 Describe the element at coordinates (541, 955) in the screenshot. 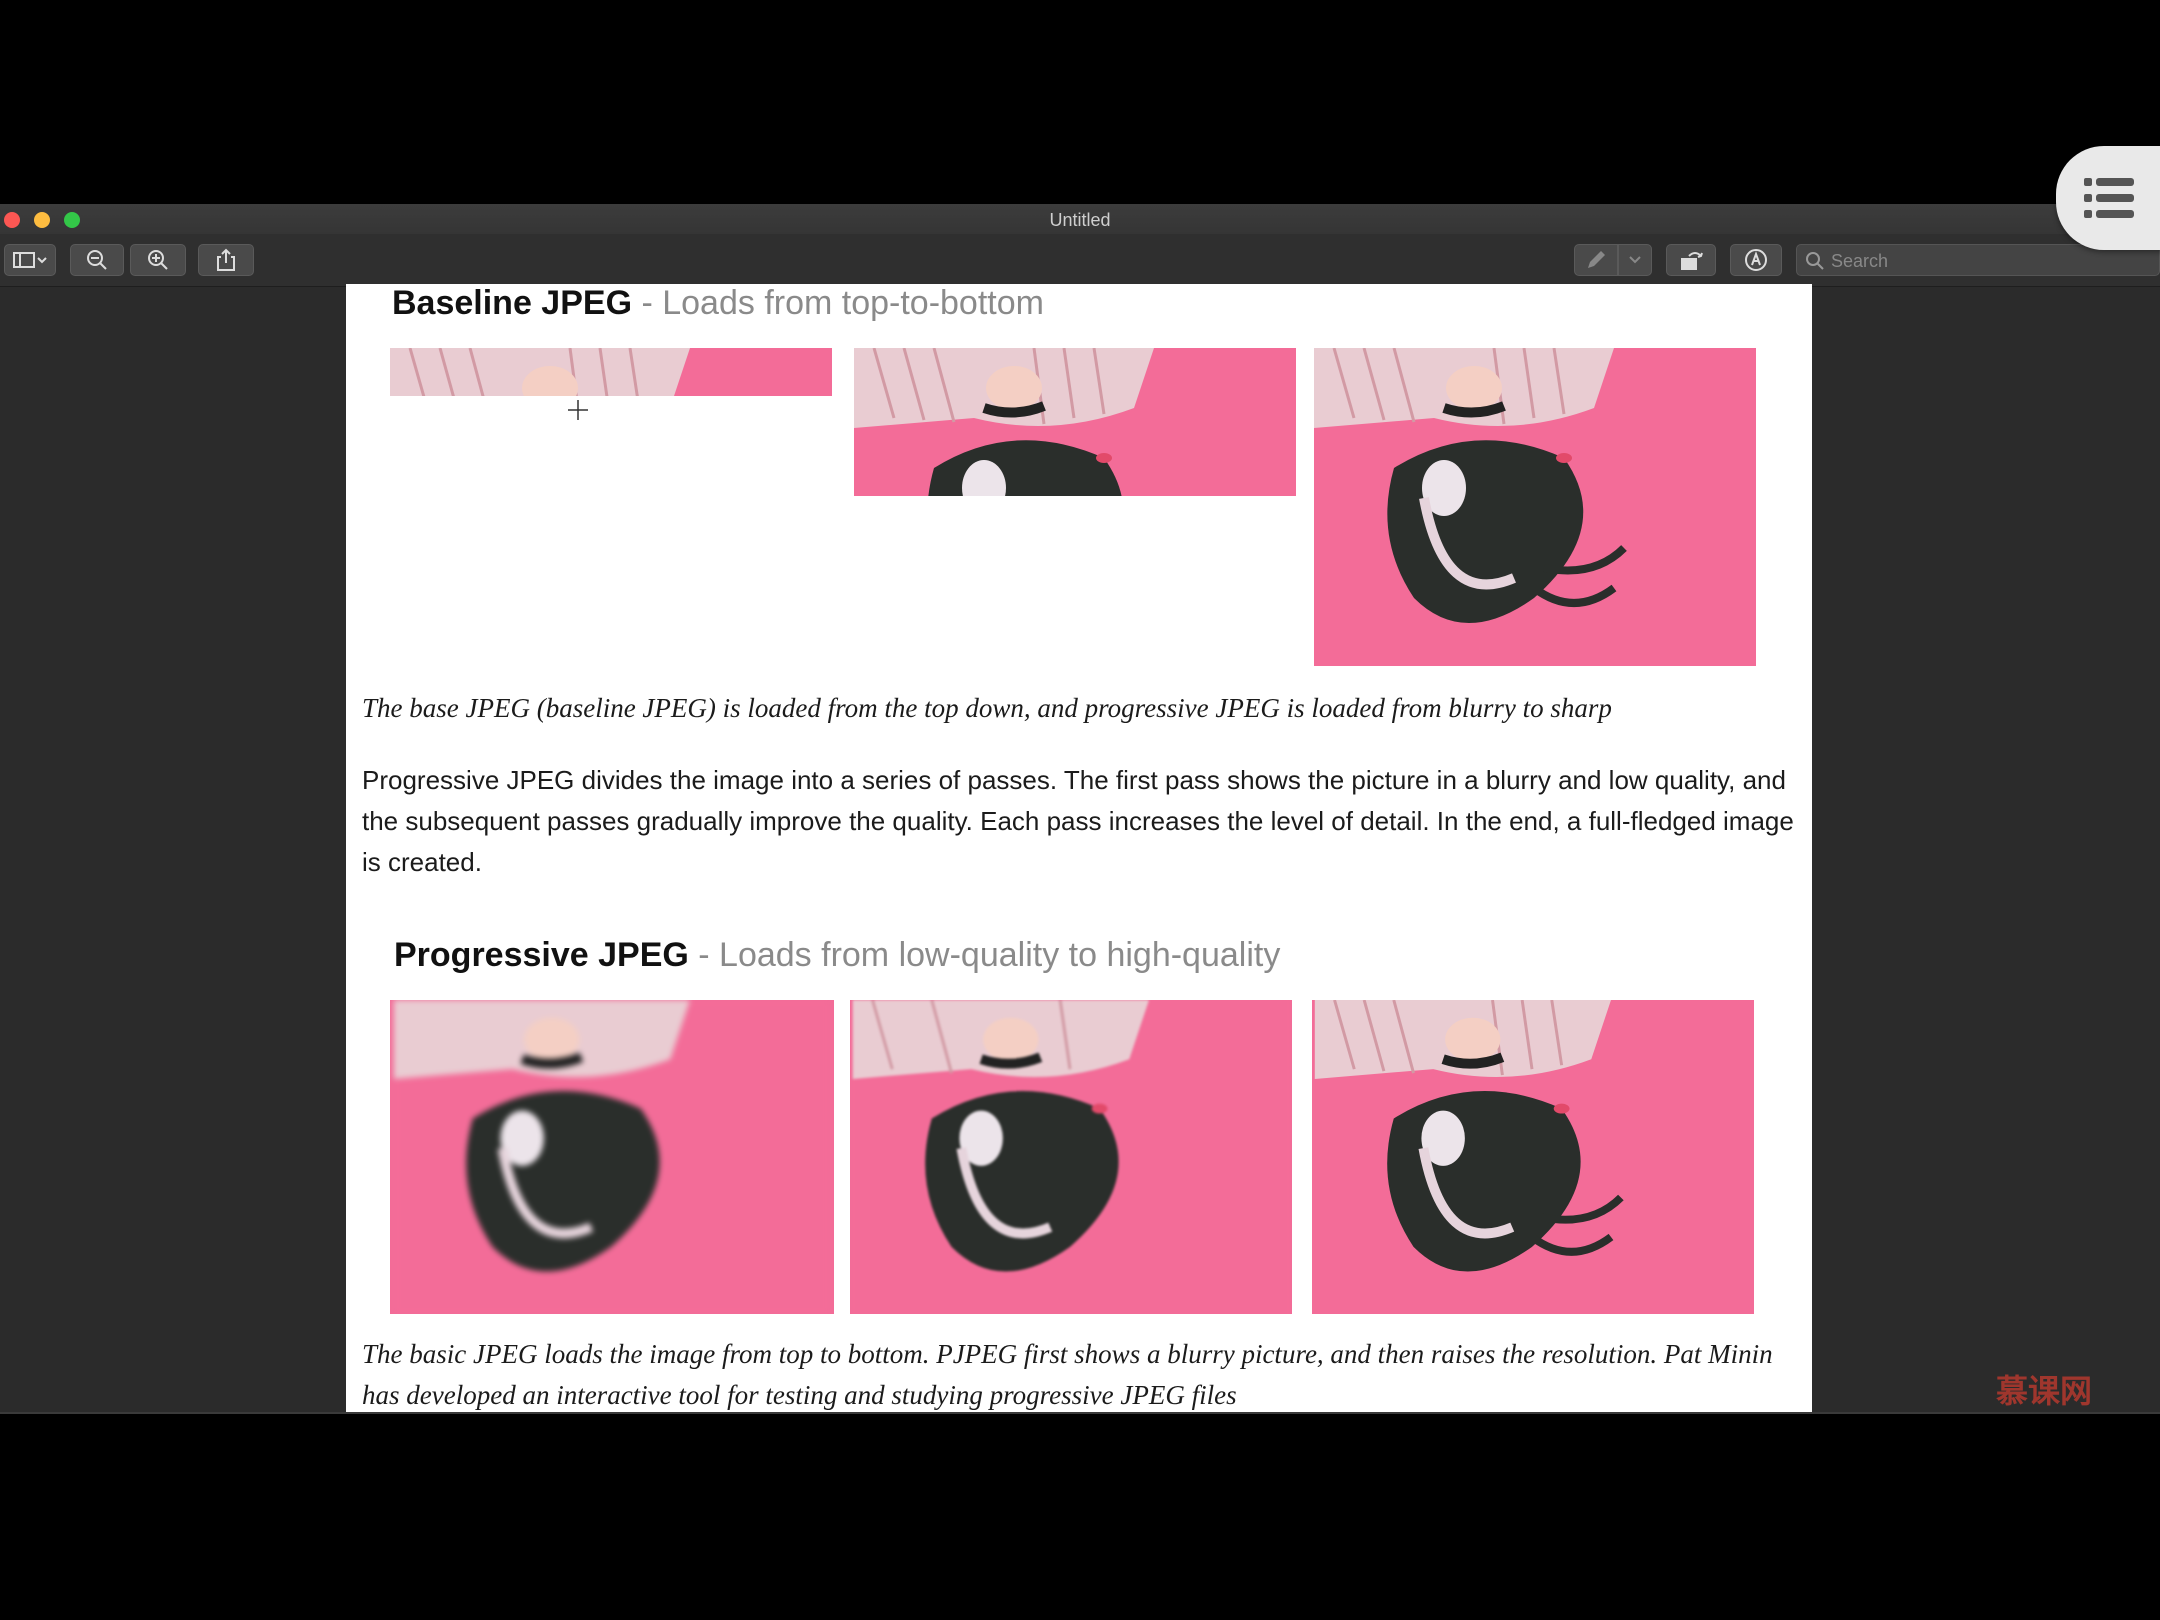

I see `progressive-title: Progressive JPEG` at that location.